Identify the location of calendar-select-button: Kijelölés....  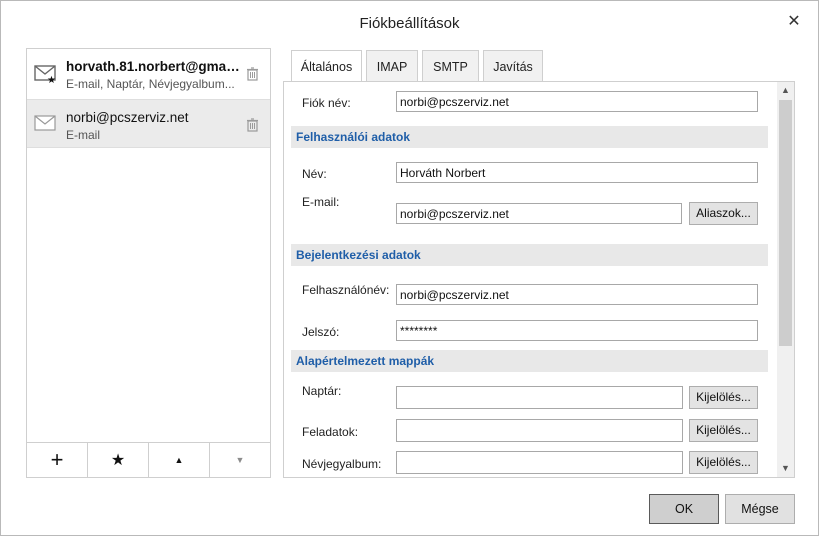
(723, 397).